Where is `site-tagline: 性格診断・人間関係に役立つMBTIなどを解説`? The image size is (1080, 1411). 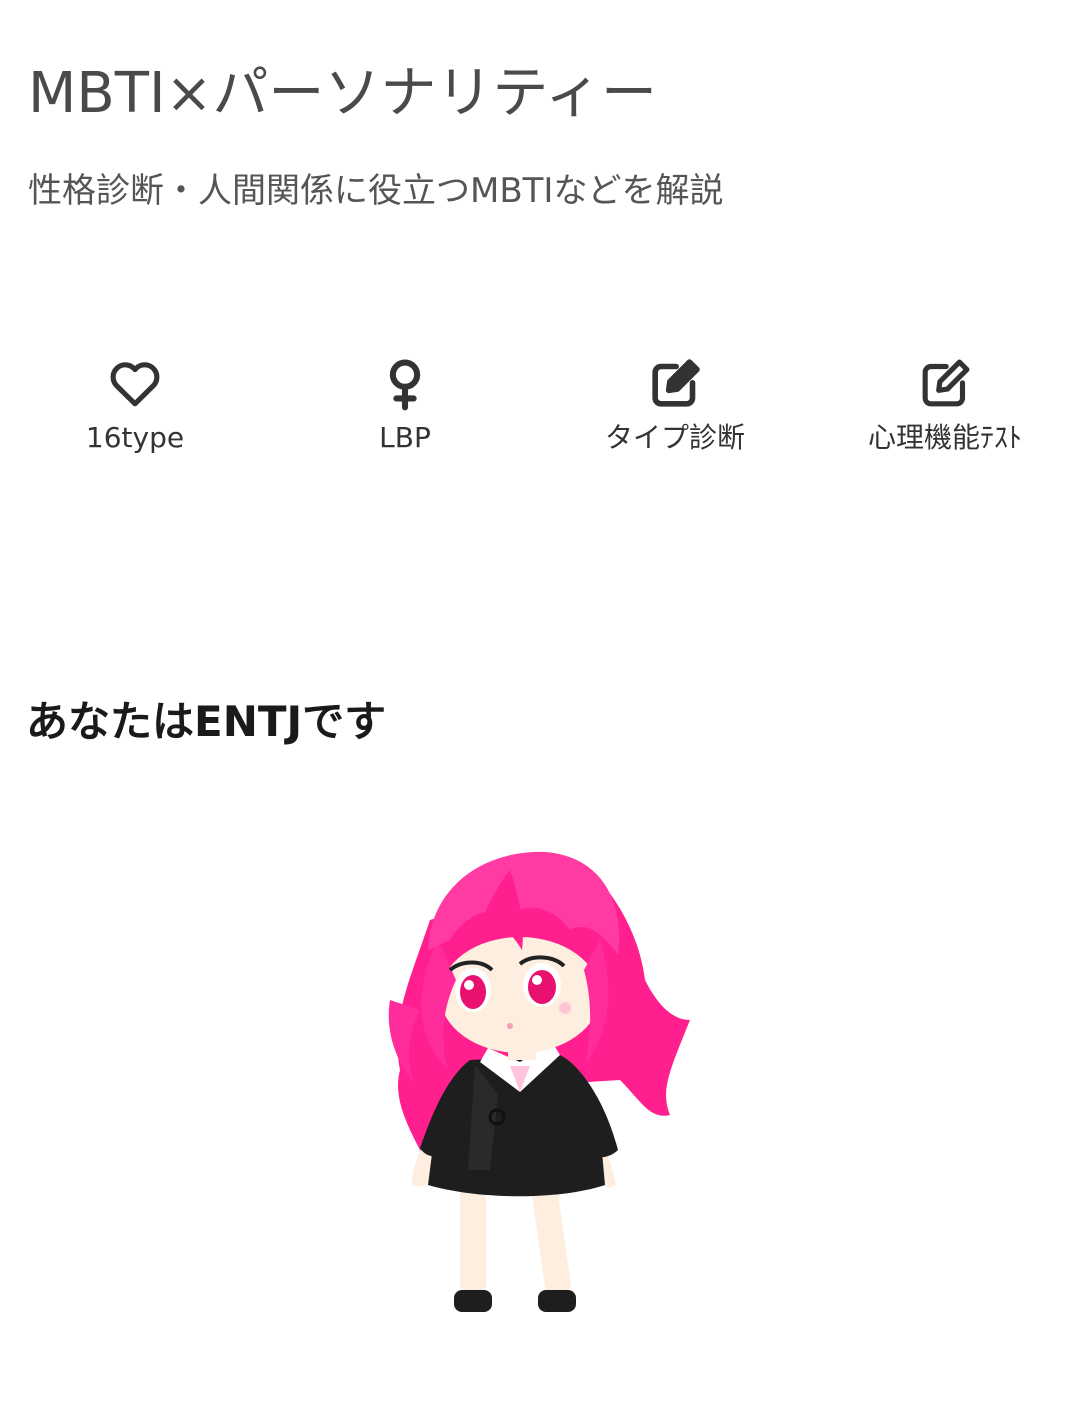
site-tagline: 性格診断・人間関係に役立つMBTIなどを解説 is located at coordinates (376, 191).